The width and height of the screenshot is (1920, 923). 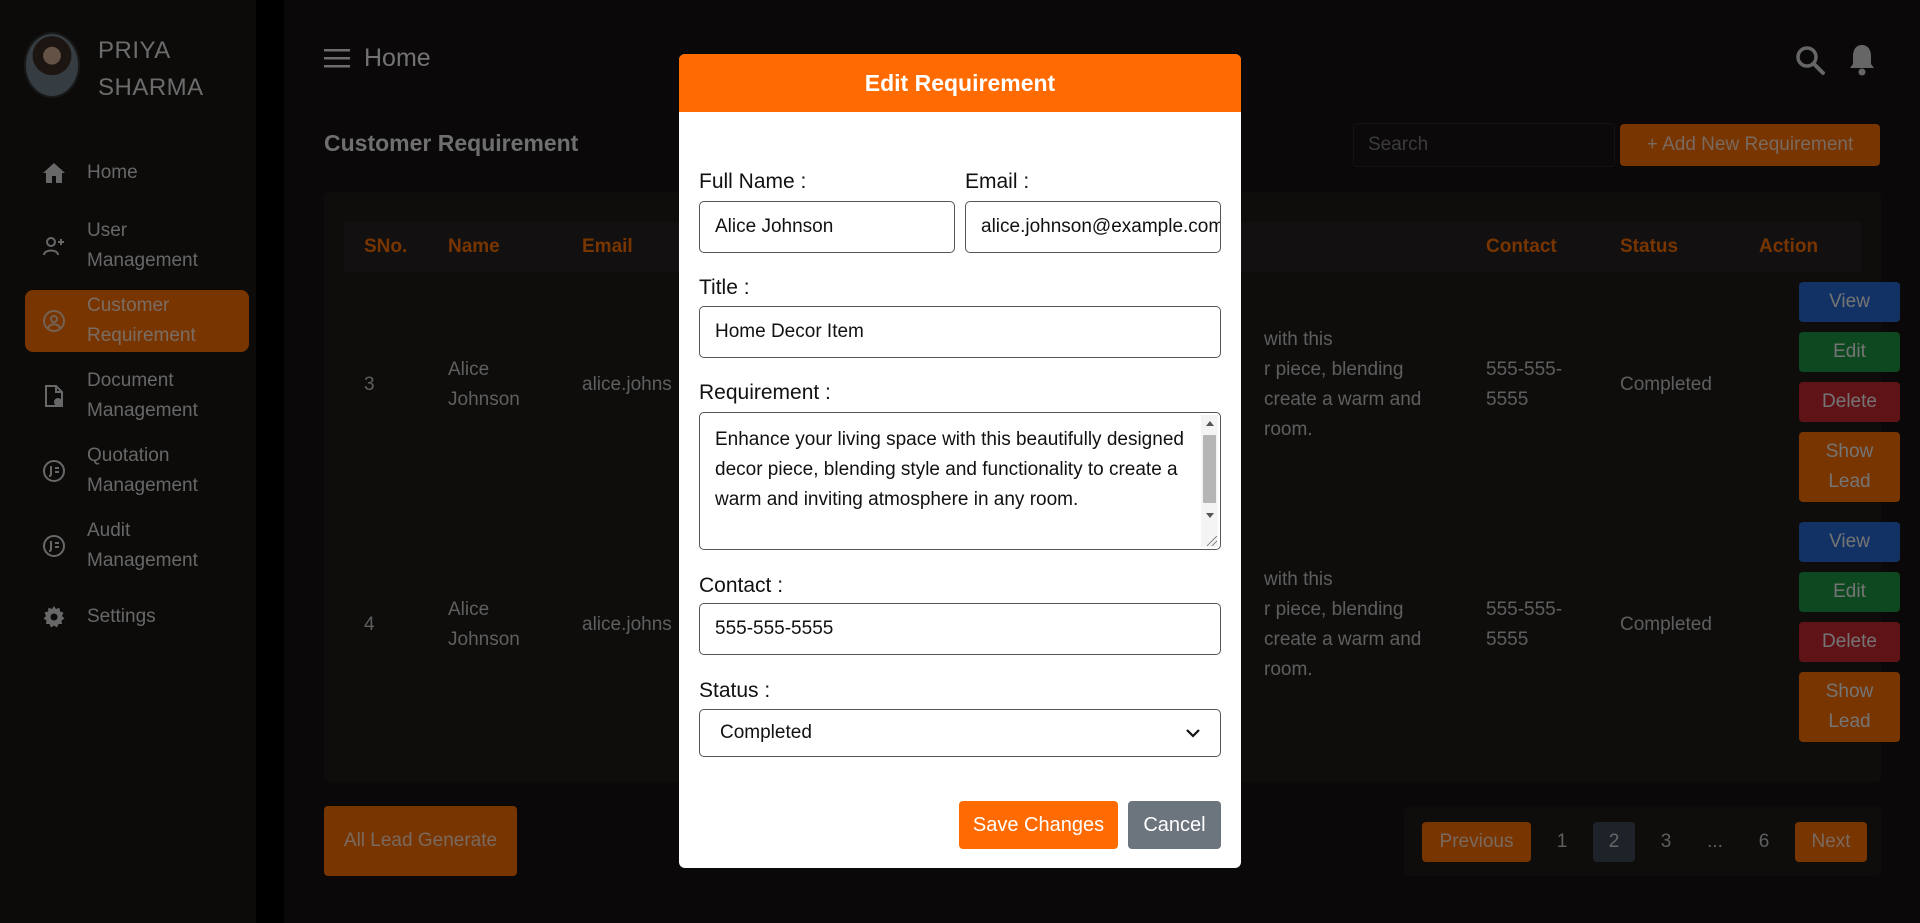 I want to click on contact-label: Contact :, so click(x=741, y=585).